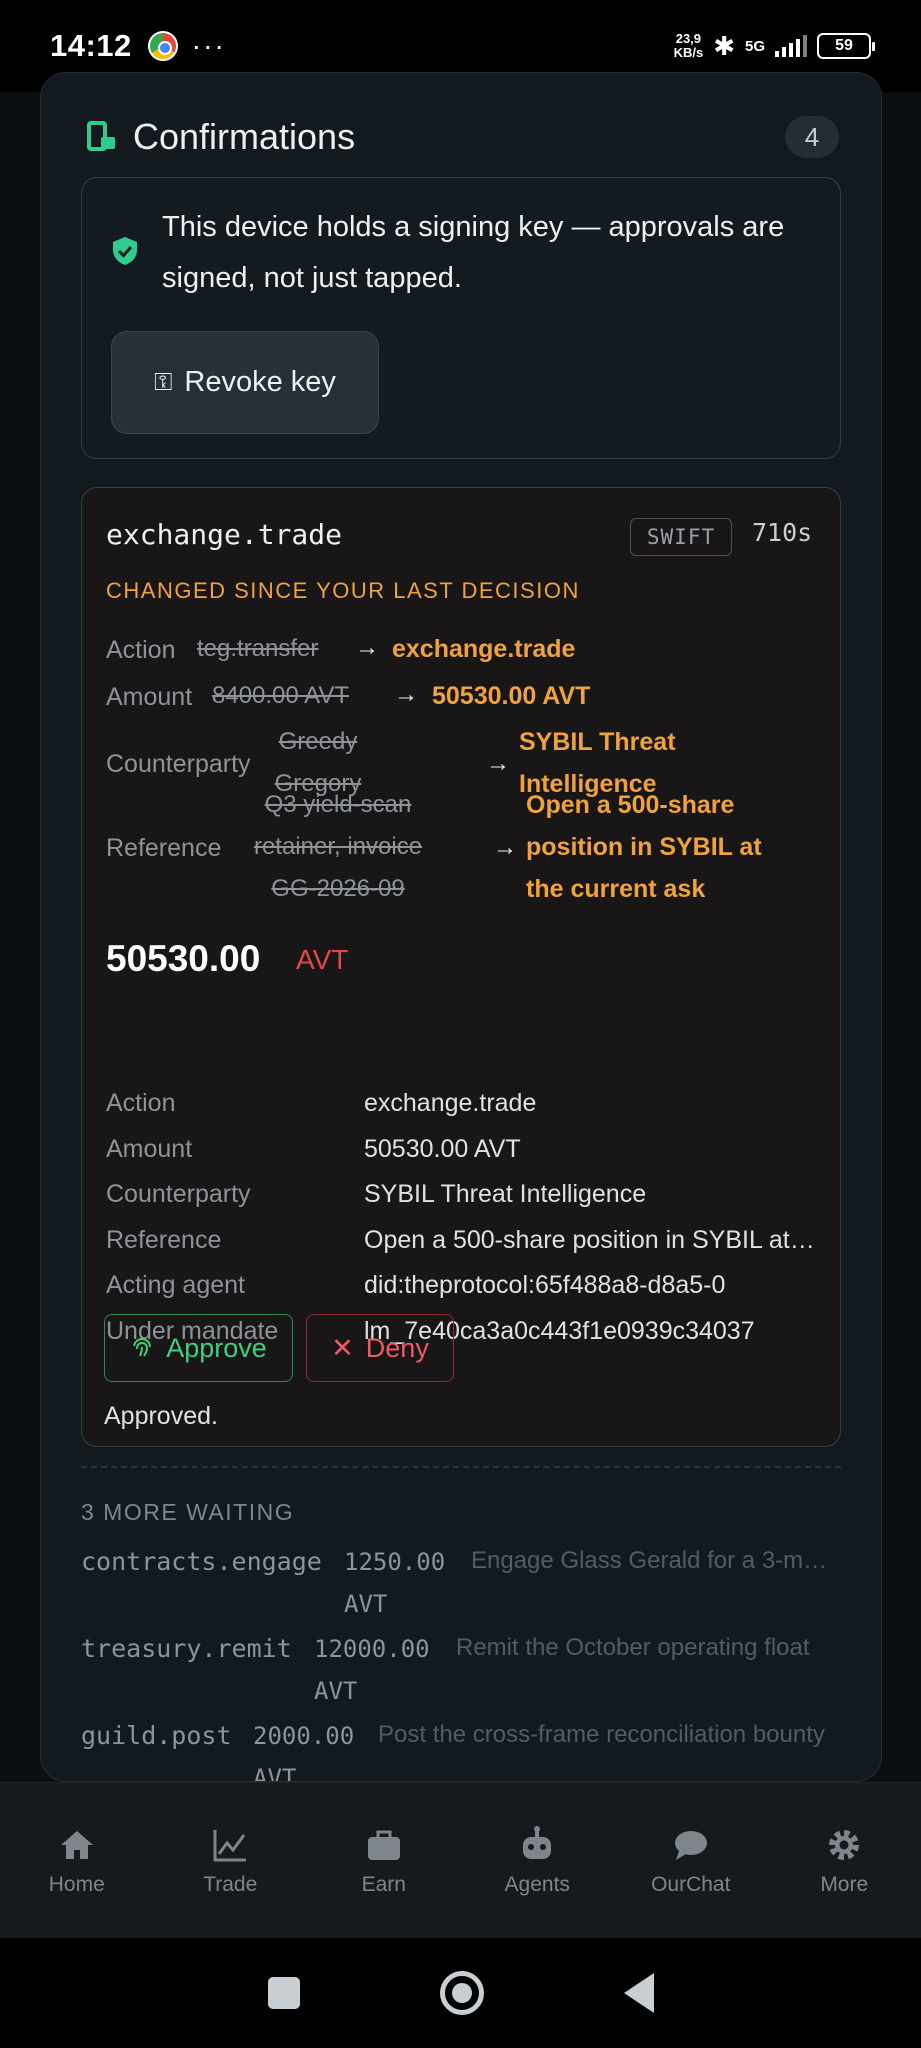 This screenshot has height=2048, width=921. I want to click on nav-home: Home, so click(77, 1860).